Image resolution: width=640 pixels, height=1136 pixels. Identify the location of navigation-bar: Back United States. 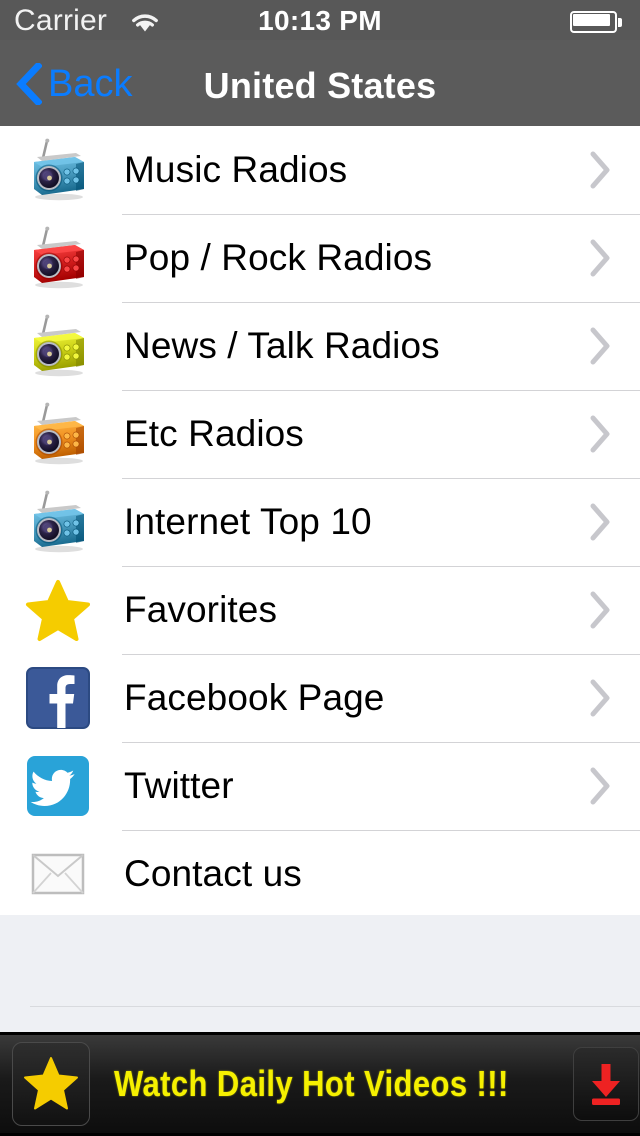
(320, 83).